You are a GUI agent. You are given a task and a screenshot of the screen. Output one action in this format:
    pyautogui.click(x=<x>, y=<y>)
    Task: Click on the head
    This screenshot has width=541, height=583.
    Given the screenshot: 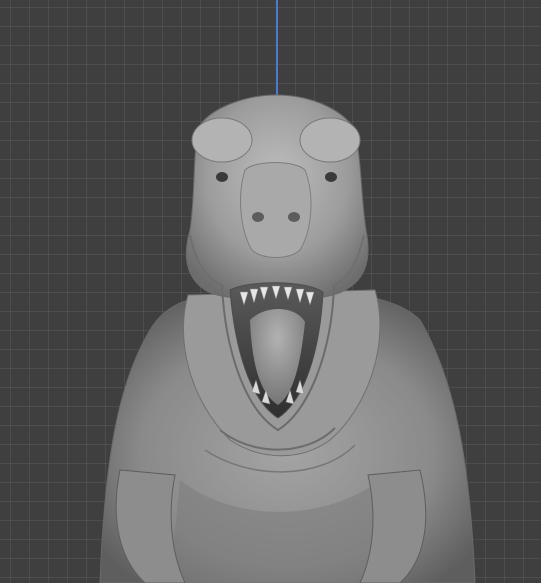 What is the action you would take?
    pyautogui.click(x=277, y=197)
    